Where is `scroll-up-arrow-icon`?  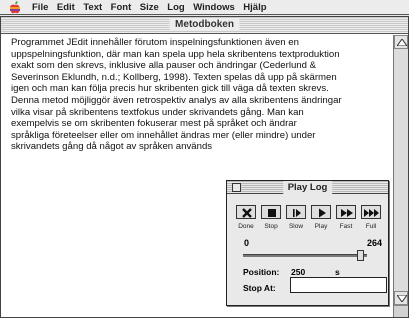 scroll-up-arrow-icon is located at coordinates (401, 42).